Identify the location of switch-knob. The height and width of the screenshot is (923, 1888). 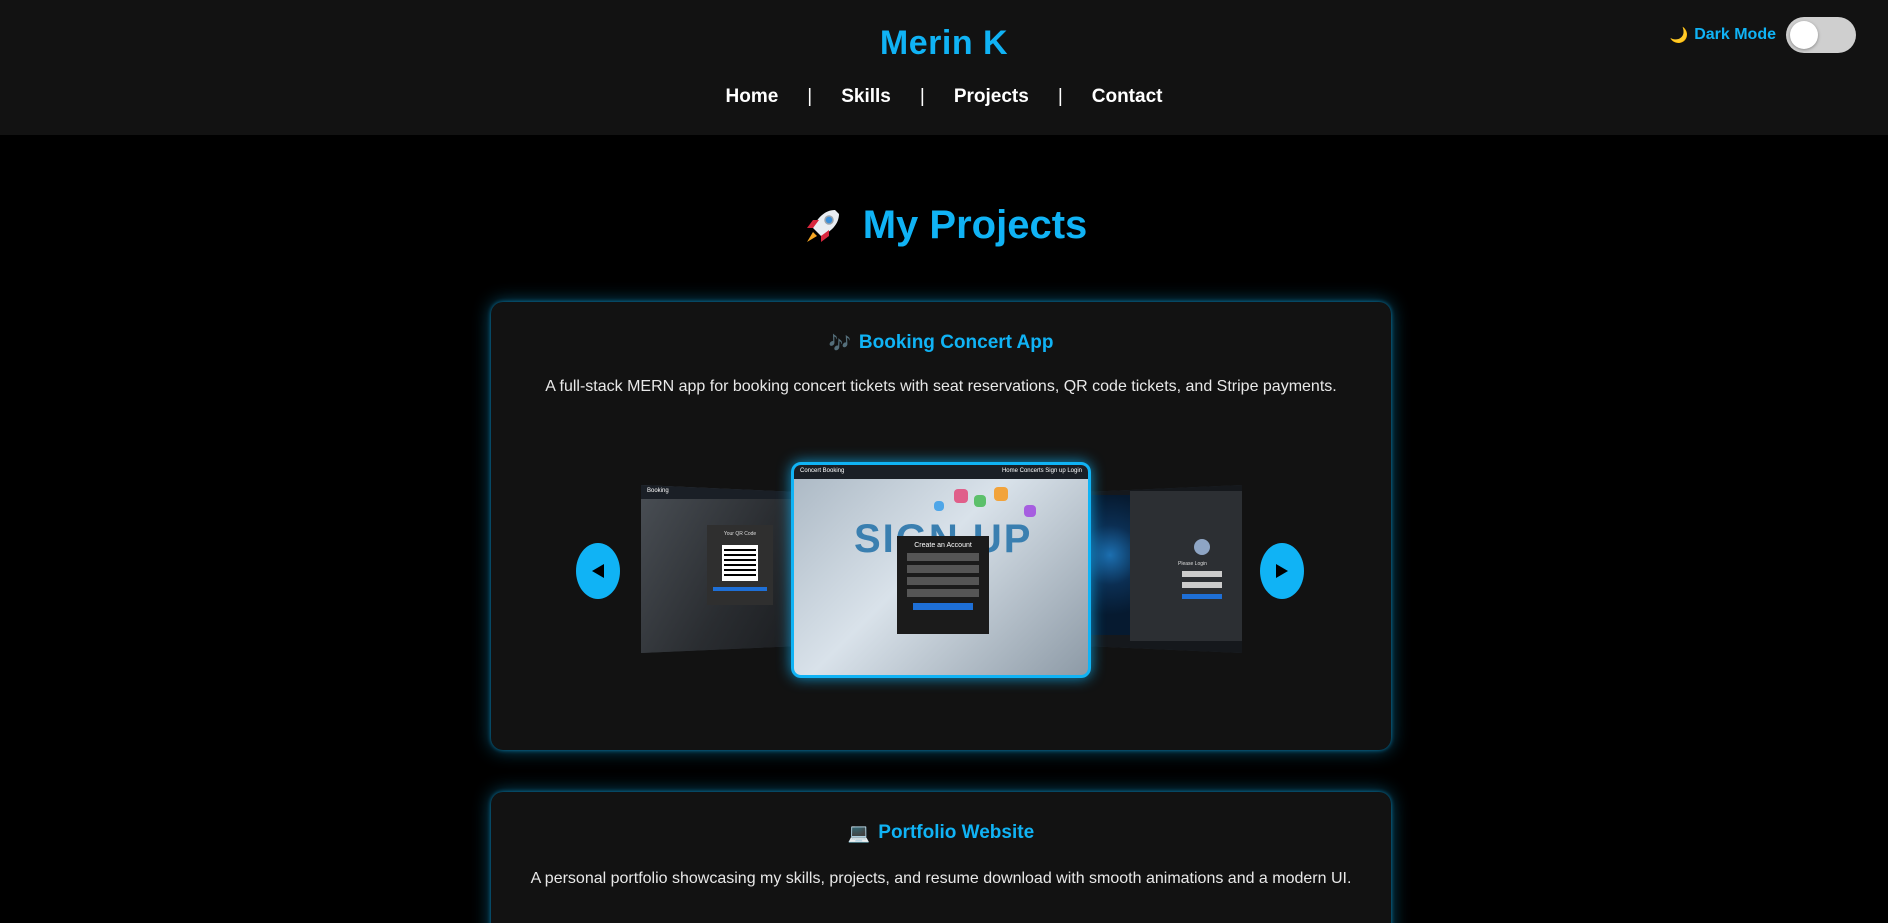
(1804, 35).